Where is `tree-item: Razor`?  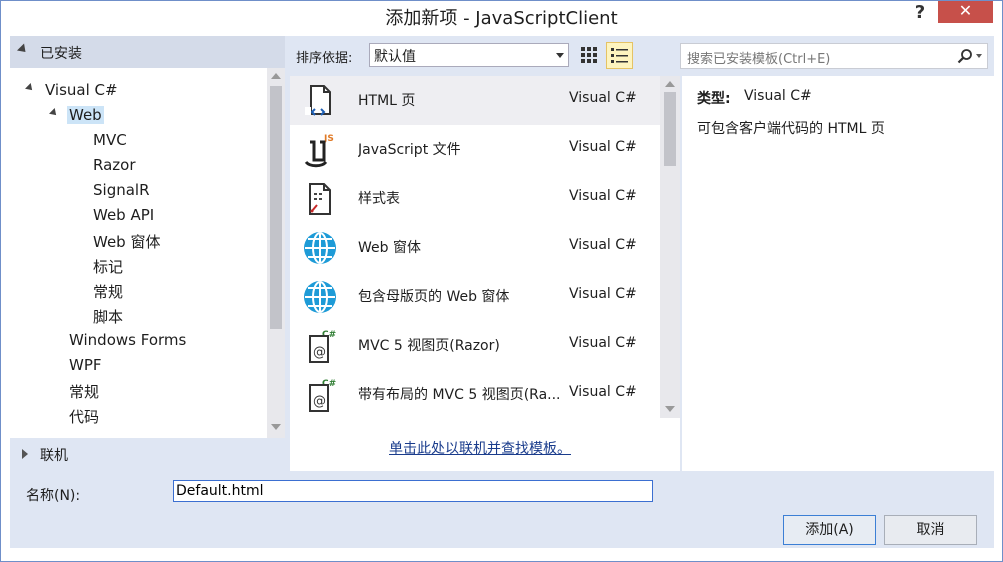 tree-item: Razor is located at coordinates (114, 165).